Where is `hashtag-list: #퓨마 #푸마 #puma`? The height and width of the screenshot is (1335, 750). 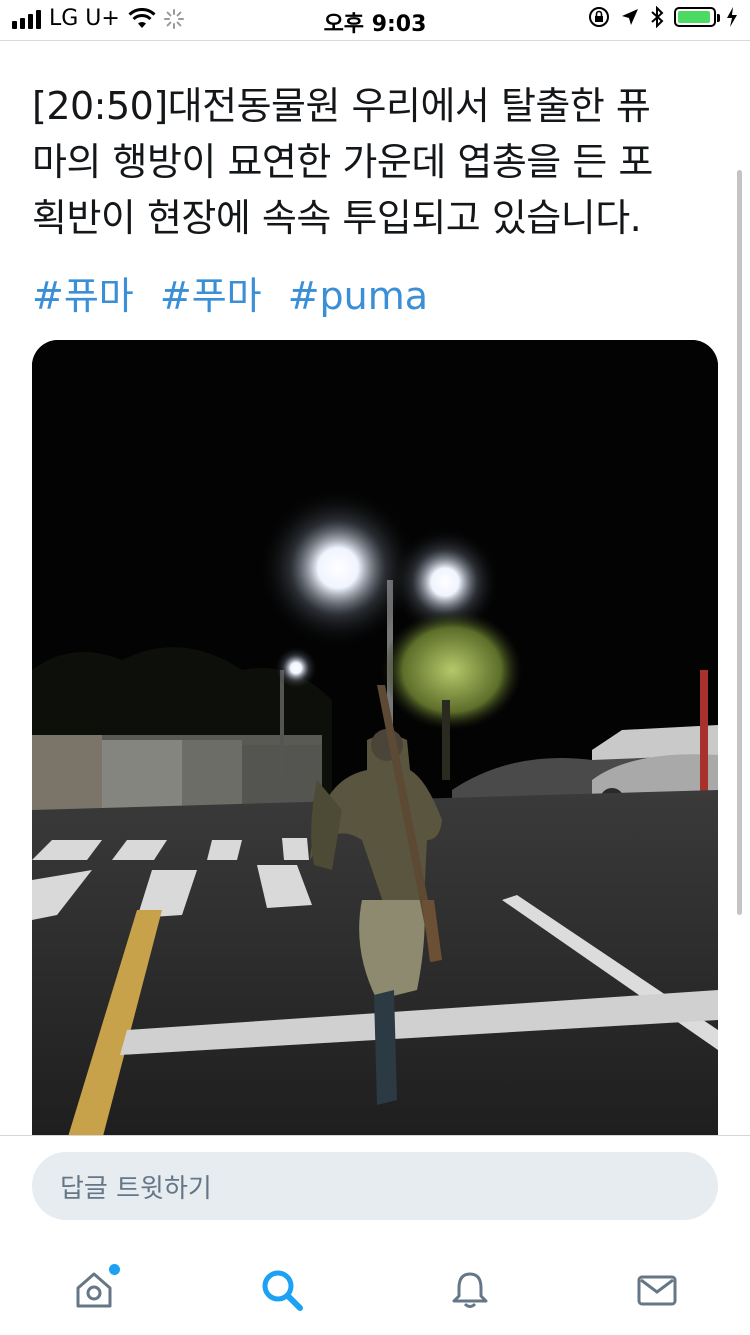 hashtag-list: #퓨마 #푸마 #puma is located at coordinates (237, 296).